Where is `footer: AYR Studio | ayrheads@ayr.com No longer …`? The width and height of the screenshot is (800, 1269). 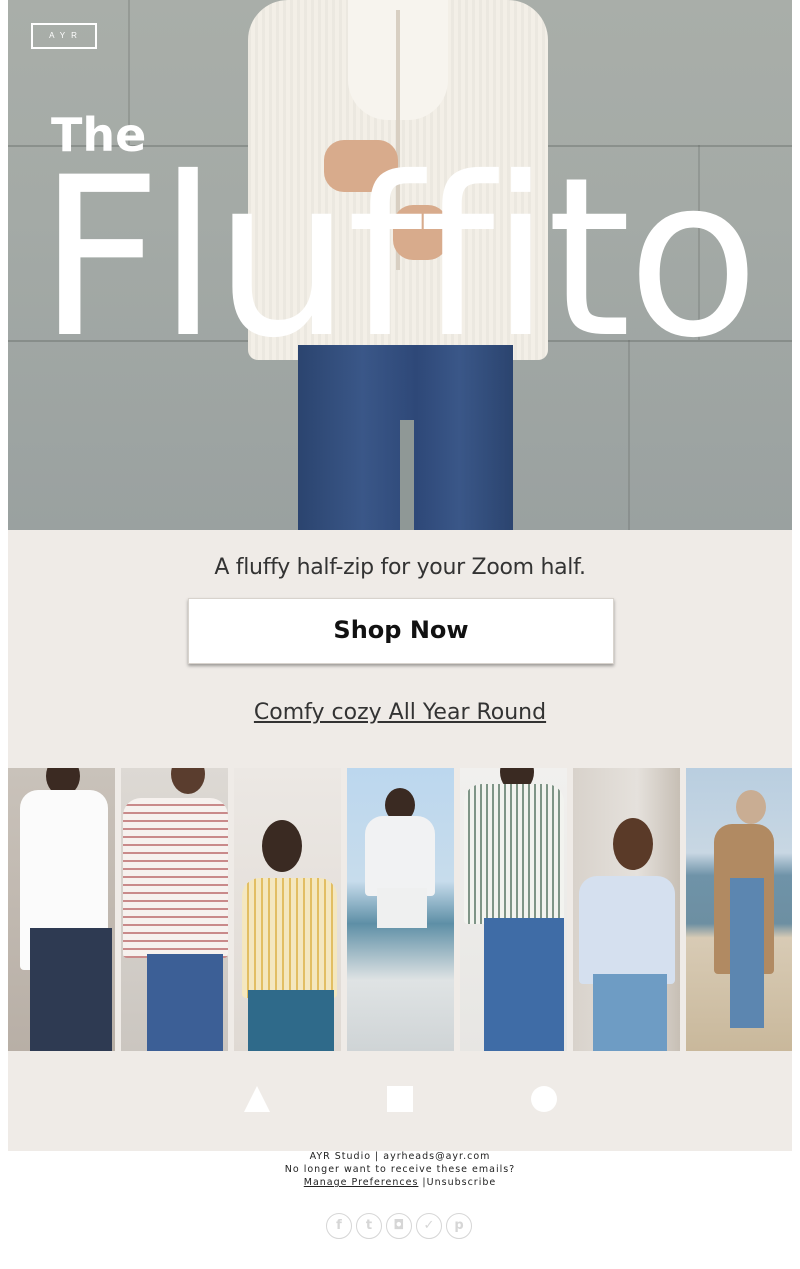 footer: AYR Studio | ayrheads@ayr.com No longer … is located at coordinates (400, 1169).